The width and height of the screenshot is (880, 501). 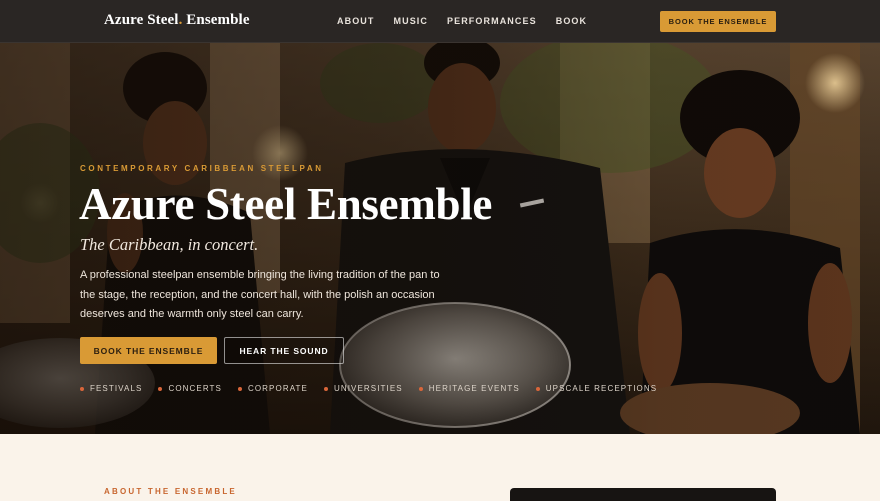 I want to click on nav-link-book: BOOK, so click(x=571, y=21).